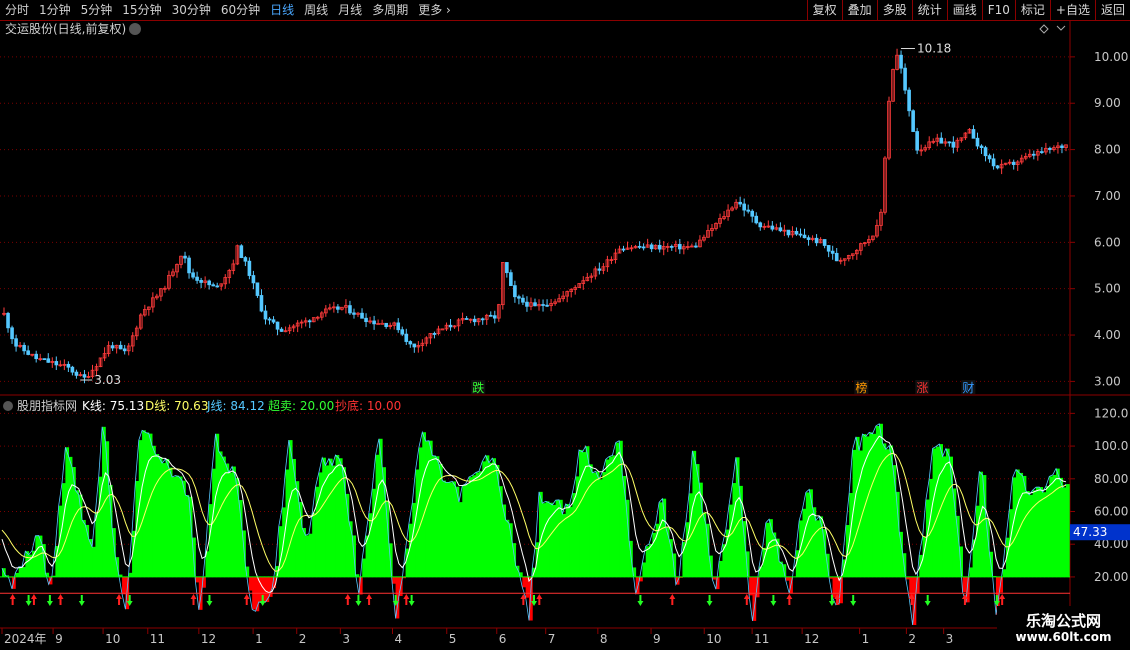  I want to click on indicator-tick-label: 100.0, so click(1111, 446).